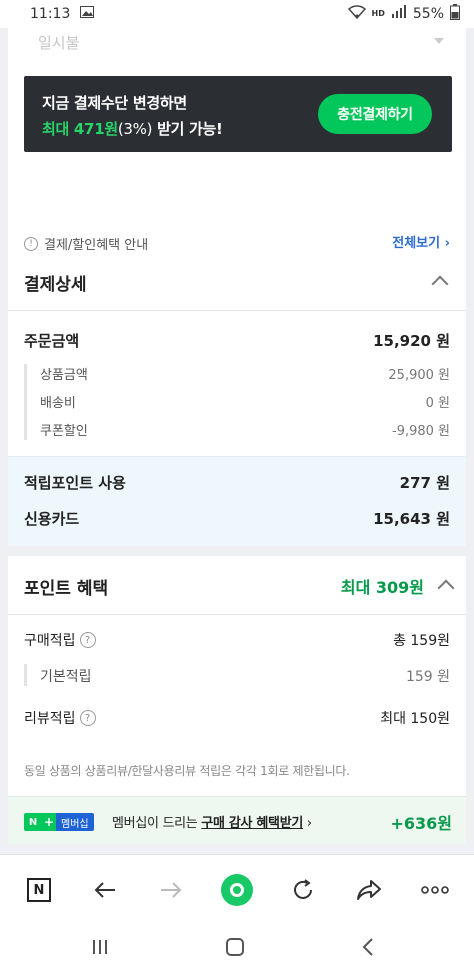 The width and height of the screenshot is (474, 974). Describe the element at coordinates (64, 431) in the screenshot. I see `coupon-discount-label: 쿠폰할인` at that location.